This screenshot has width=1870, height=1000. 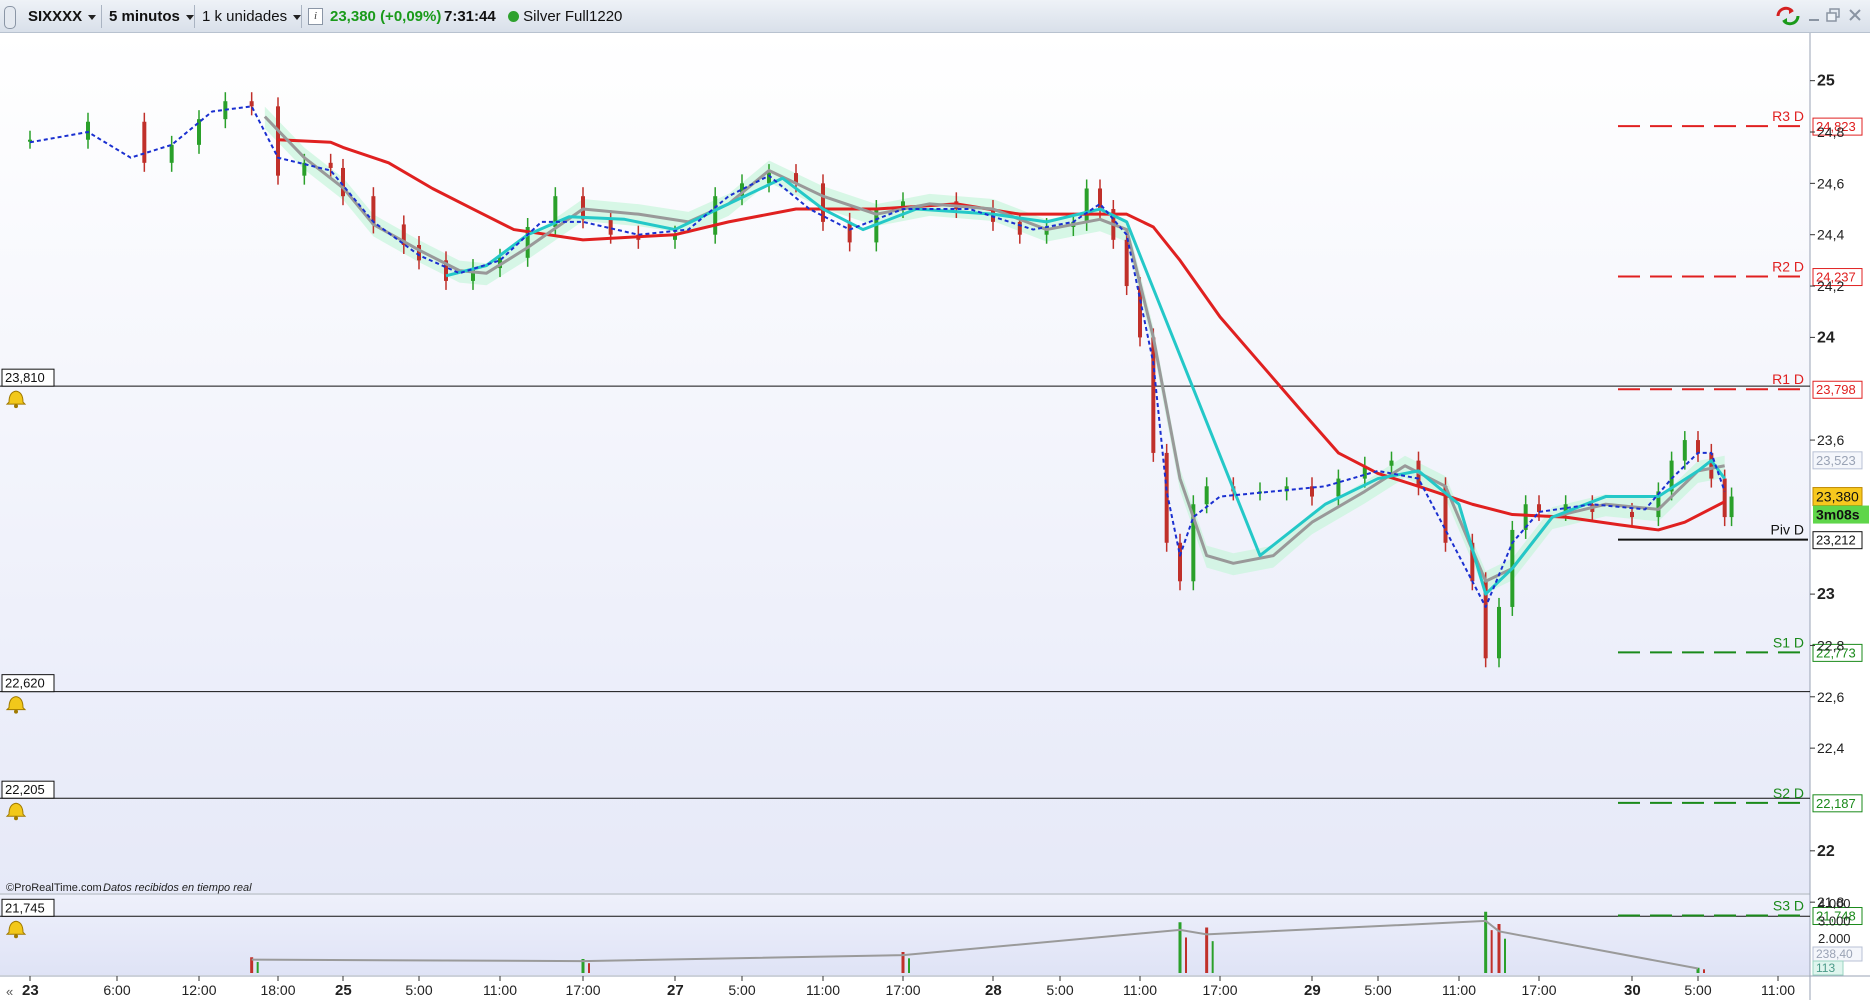 What do you see at coordinates (1826, 851) in the screenshot?
I see `price-tick-label: 22` at bounding box center [1826, 851].